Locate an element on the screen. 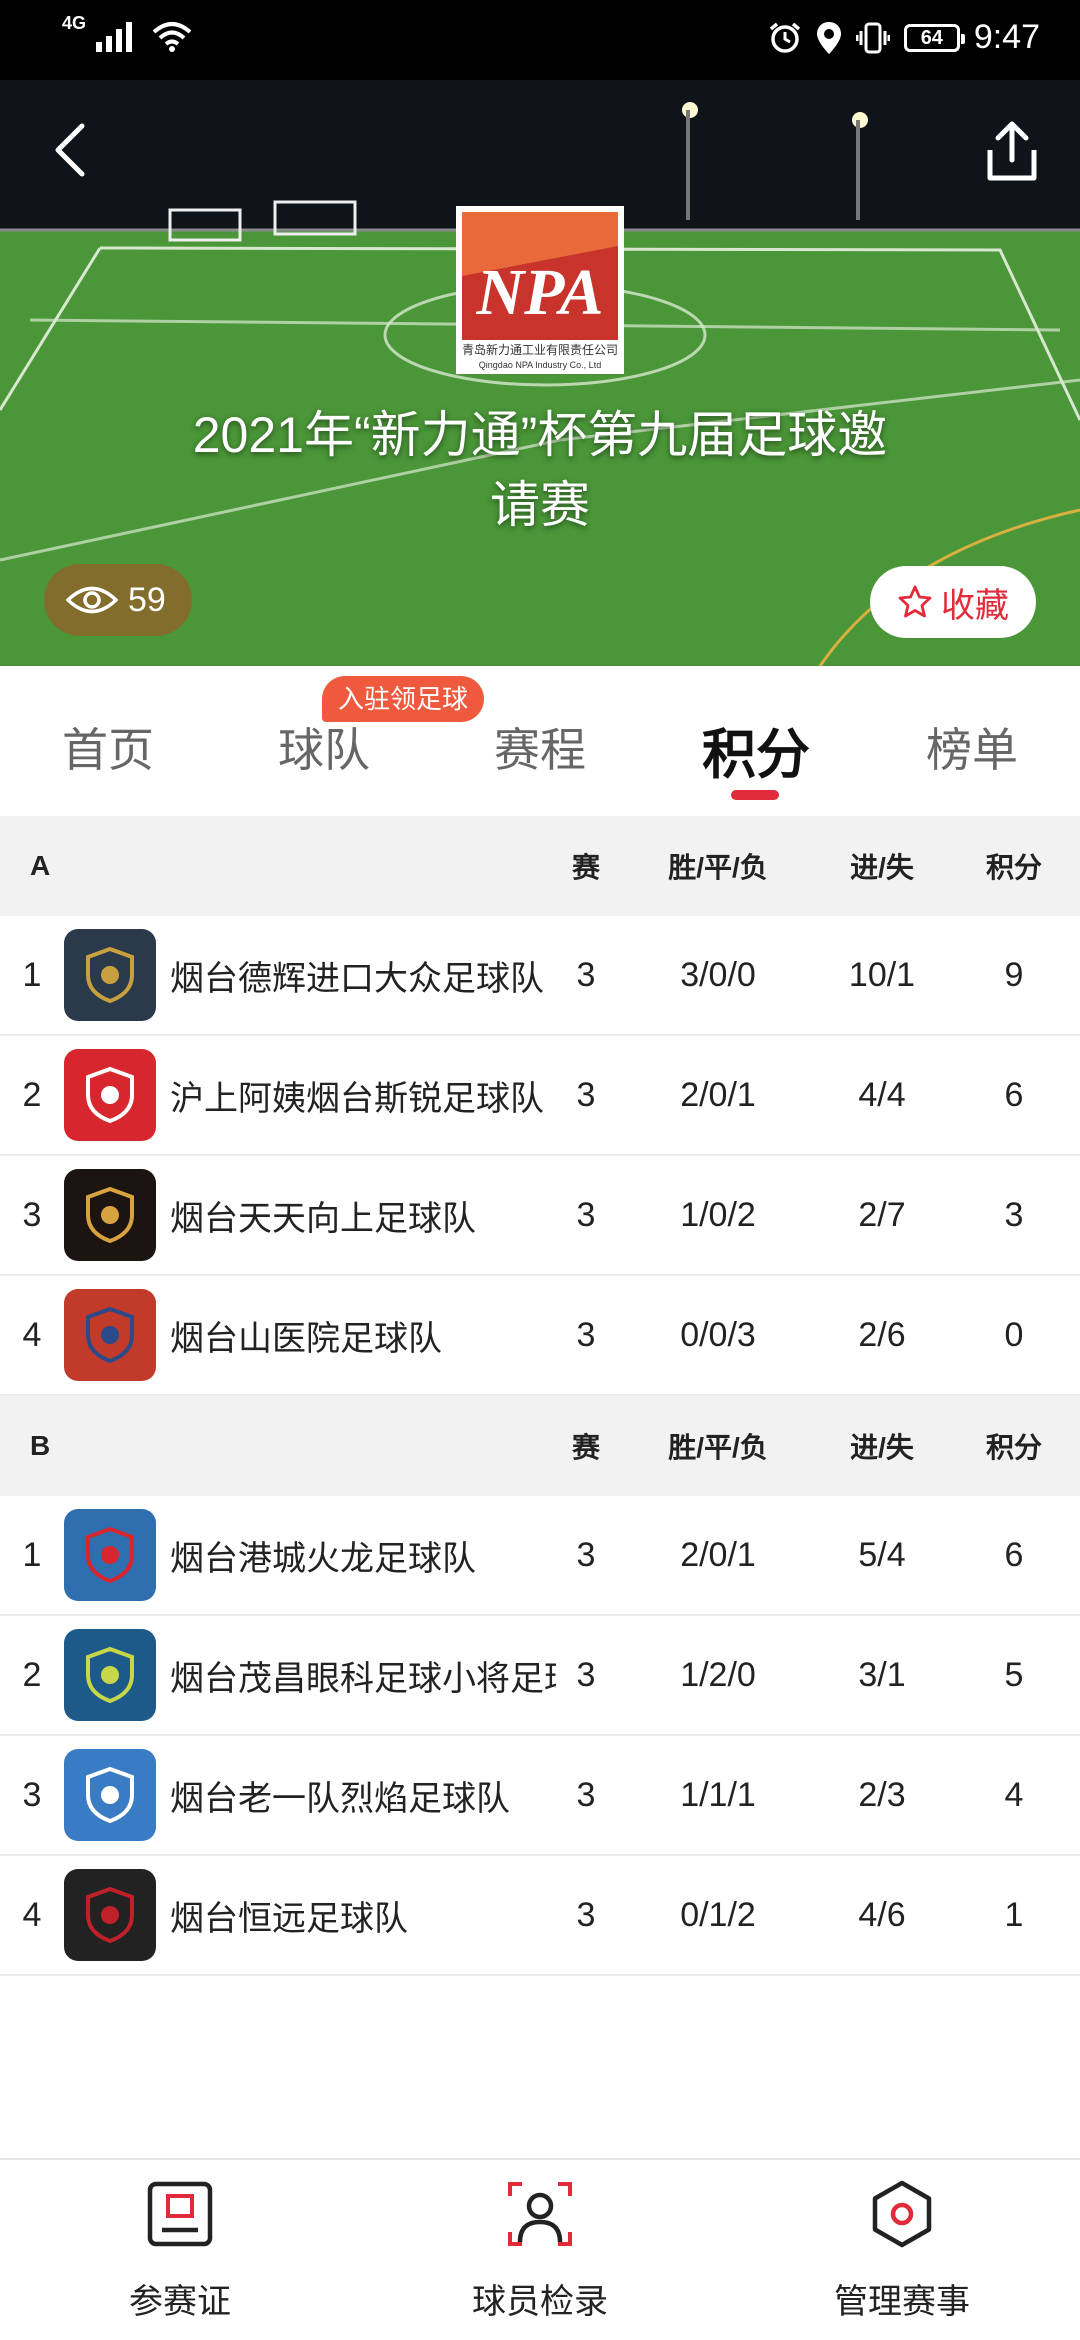 The width and height of the screenshot is (1080, 2340). favorite-button: 收藏 is located at coordinates (953, 602).